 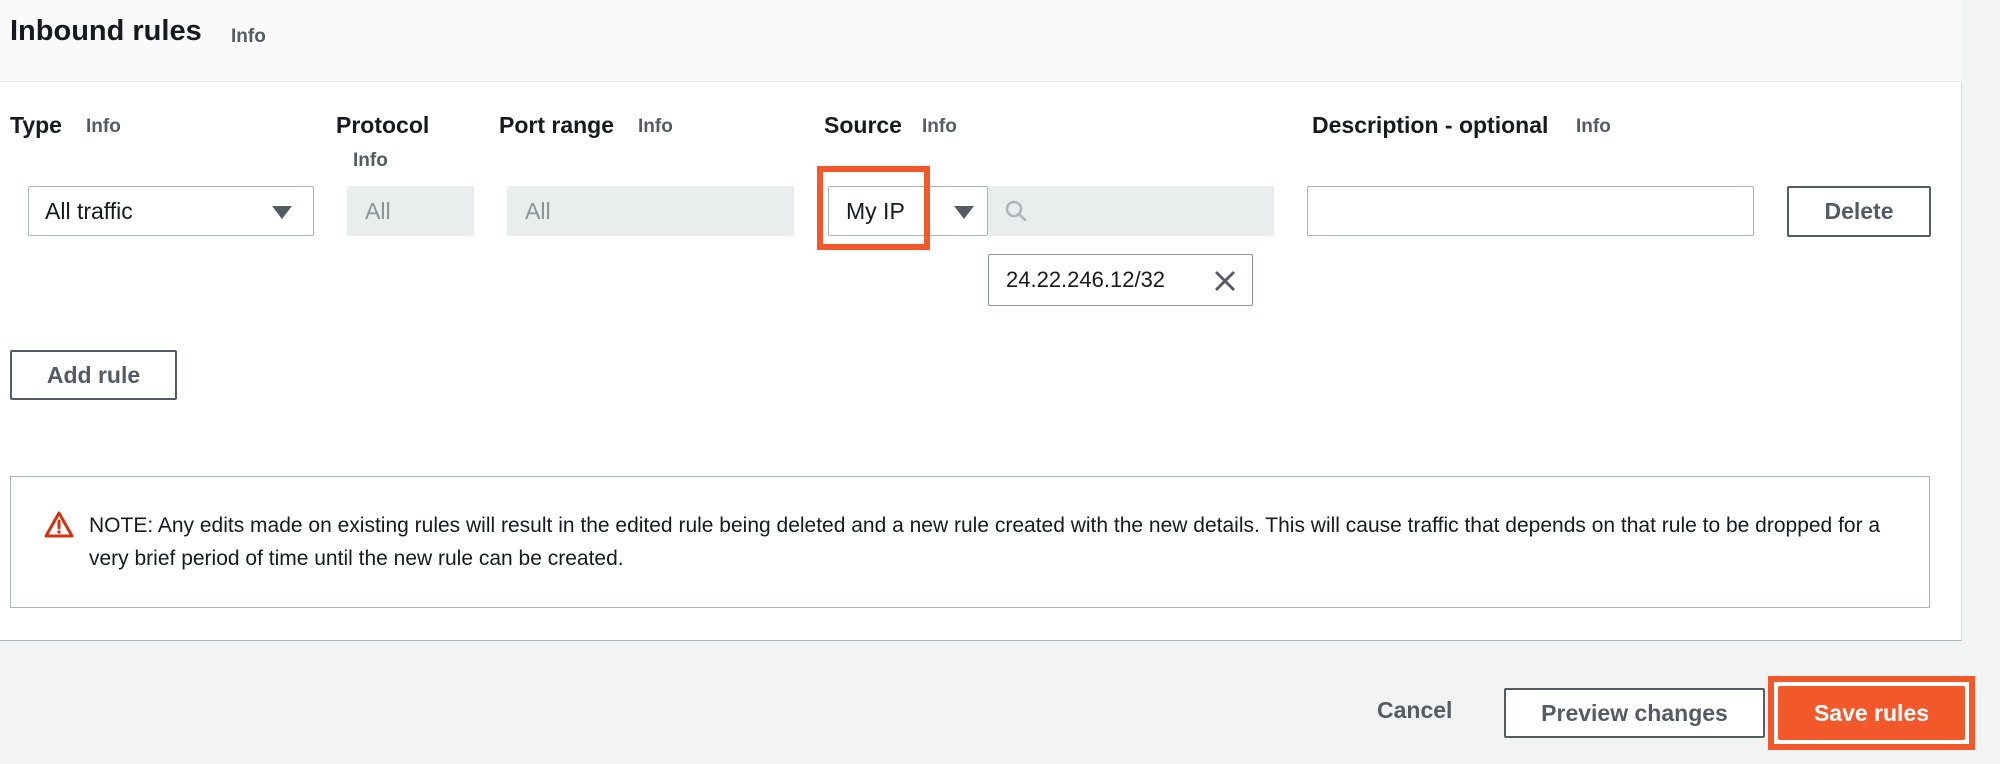 What do you see at coordinates (1430, 125) in the screenshot?
I see `description-column-label: Description - optional` at bounding box center [1430, 125].